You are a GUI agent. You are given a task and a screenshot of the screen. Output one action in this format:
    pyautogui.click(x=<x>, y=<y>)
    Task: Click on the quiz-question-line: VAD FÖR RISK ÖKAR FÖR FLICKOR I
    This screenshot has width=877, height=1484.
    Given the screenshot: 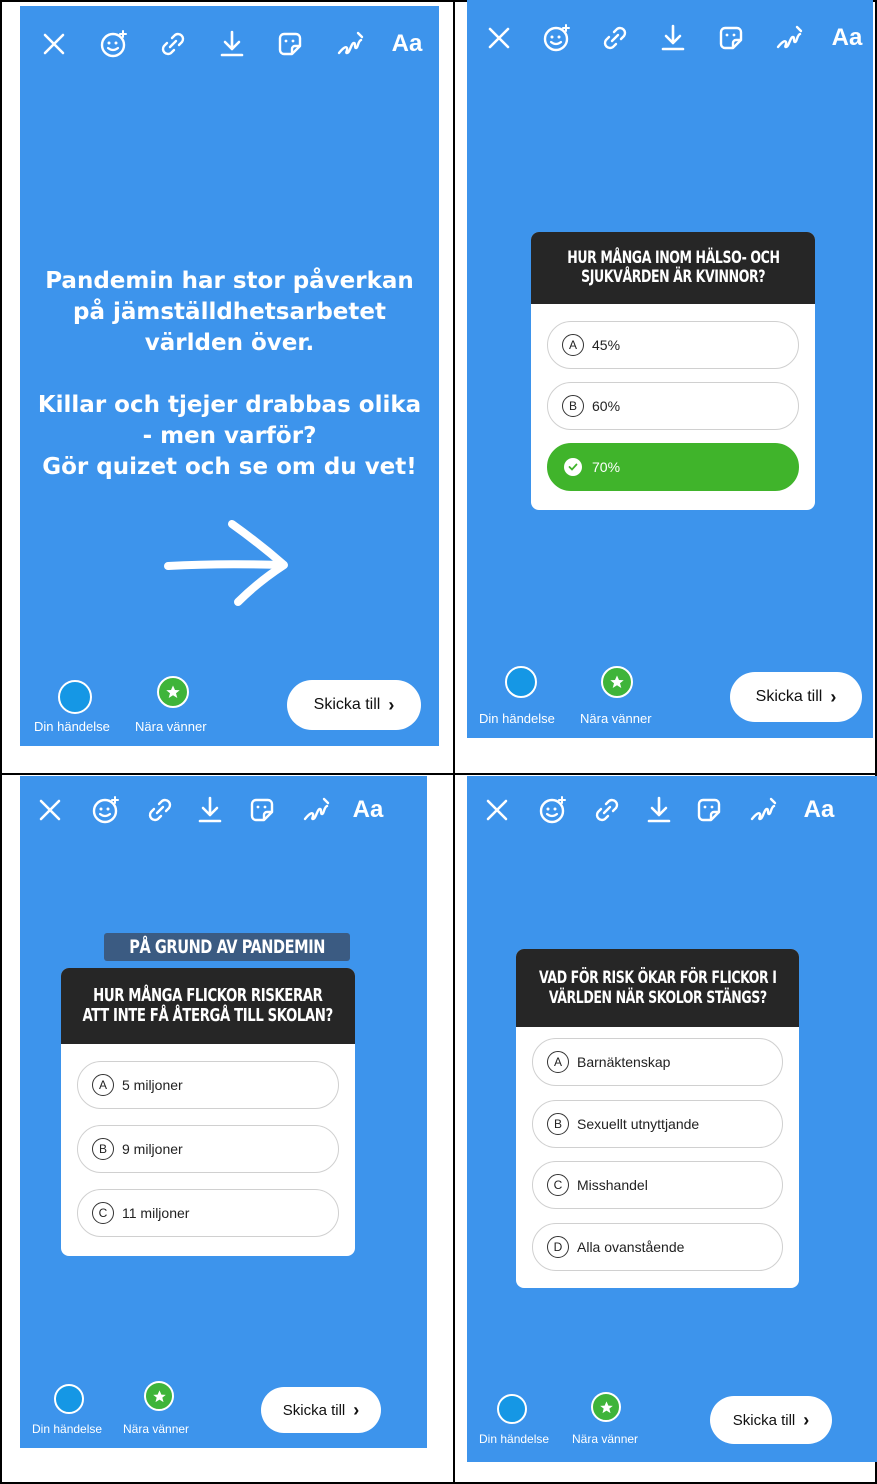 What is the action you would take?
    pyautogui.click(x=657, y=978)
    